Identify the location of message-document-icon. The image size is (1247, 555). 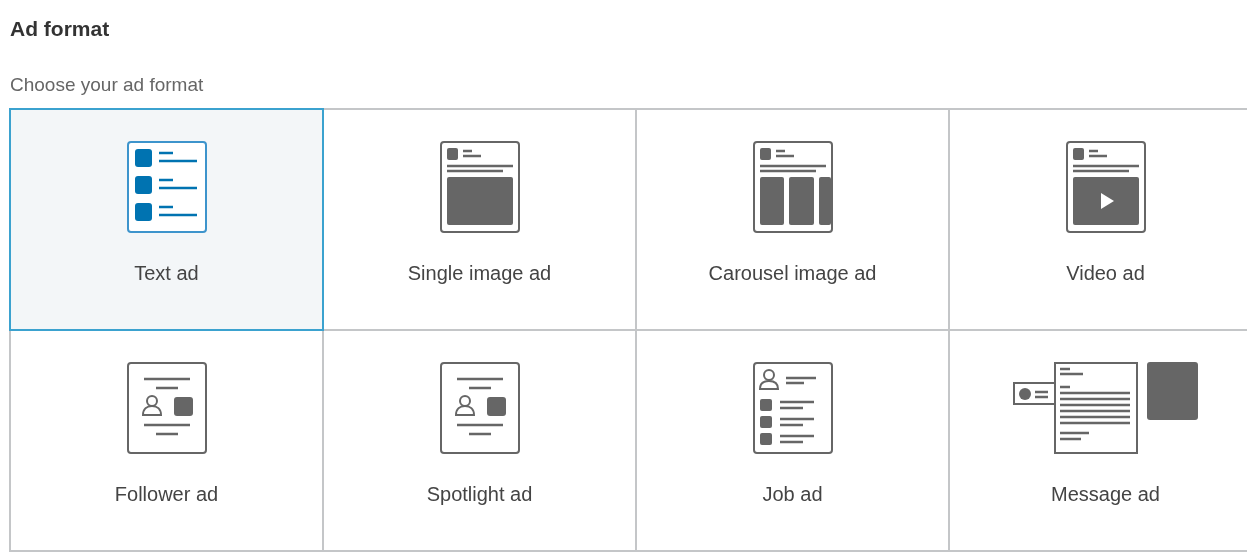
(1105, 408).